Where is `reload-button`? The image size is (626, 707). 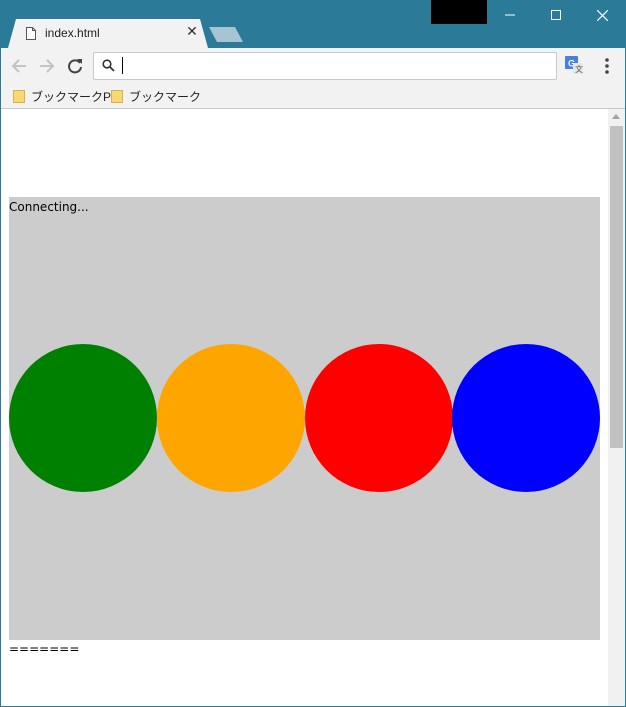 reload-button is located at coordinates (75, 66).